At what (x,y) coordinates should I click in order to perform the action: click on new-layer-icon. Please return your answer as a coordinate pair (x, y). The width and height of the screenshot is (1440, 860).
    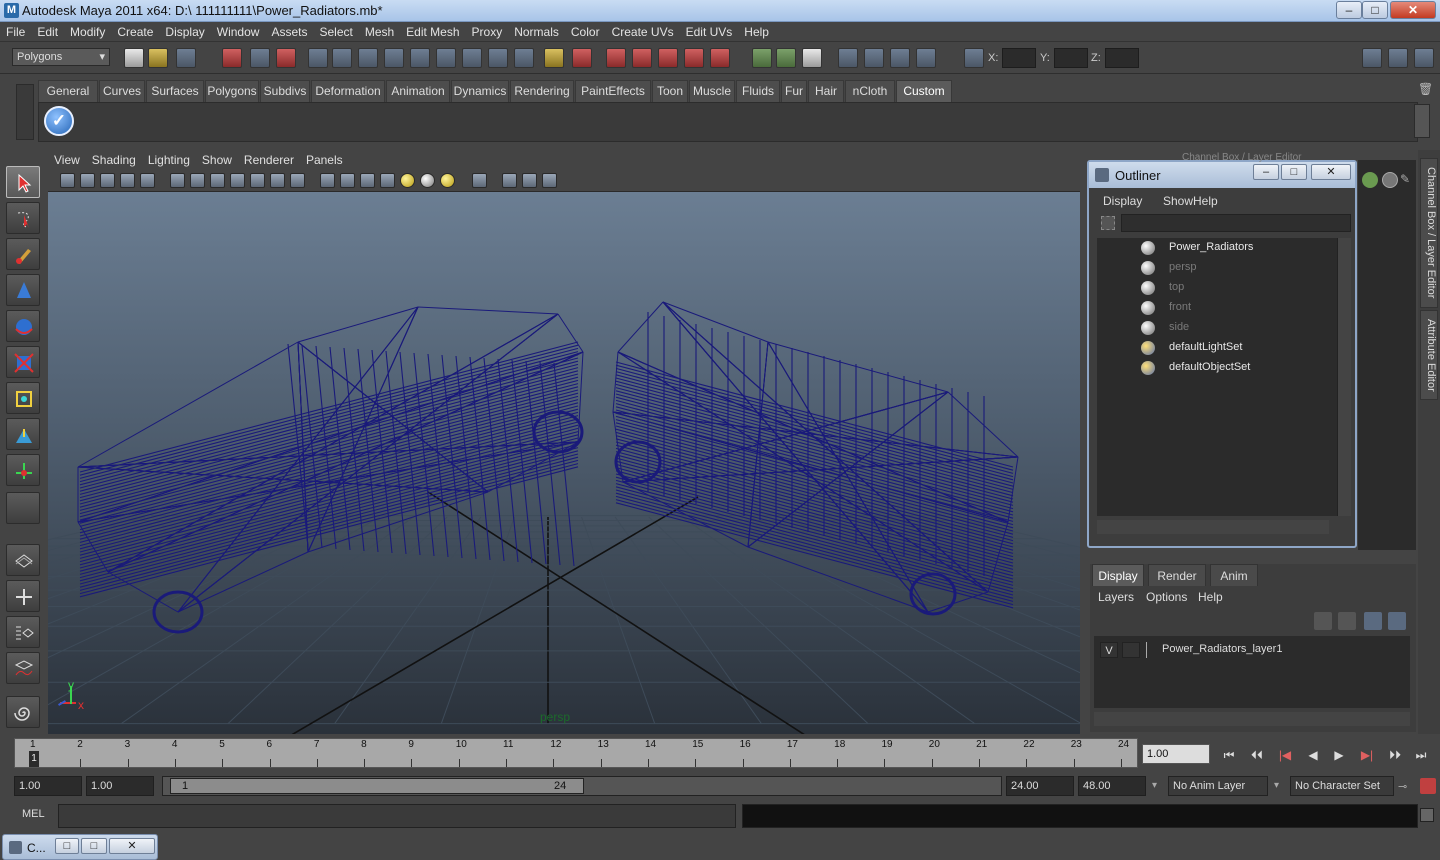
    Looking at the image, I should click on (1323, 621).